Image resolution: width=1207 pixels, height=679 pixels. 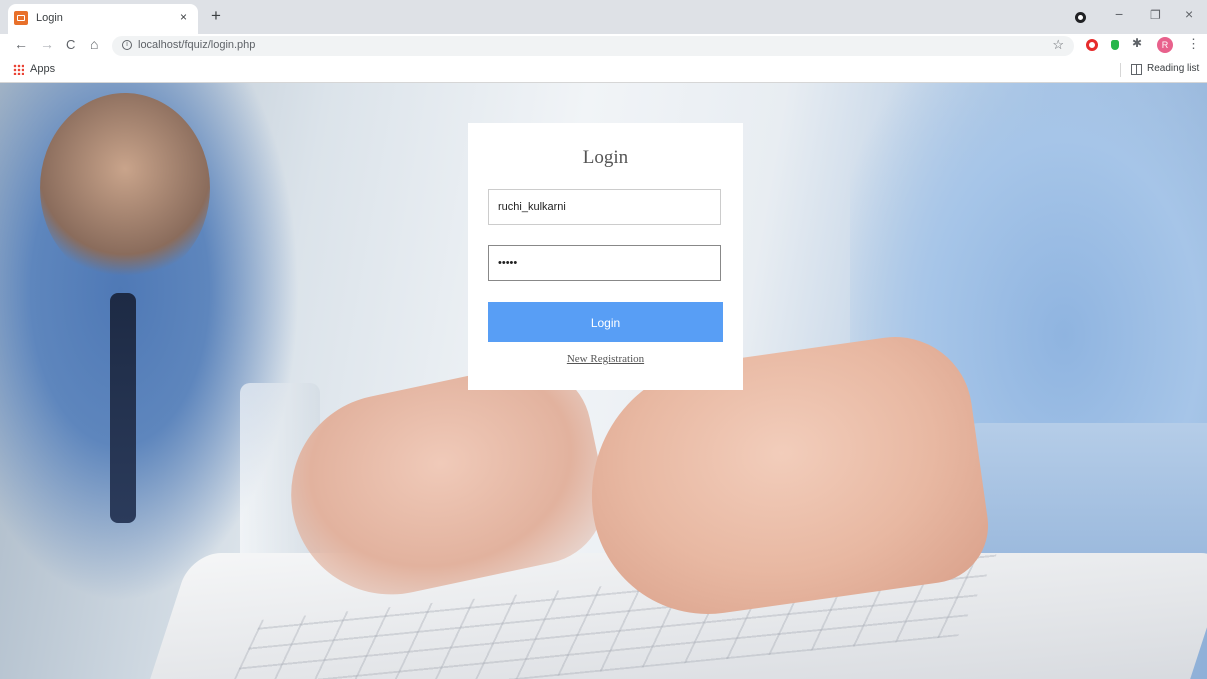 I want to click on apps-grid-icon, so click(x=18, y=69).